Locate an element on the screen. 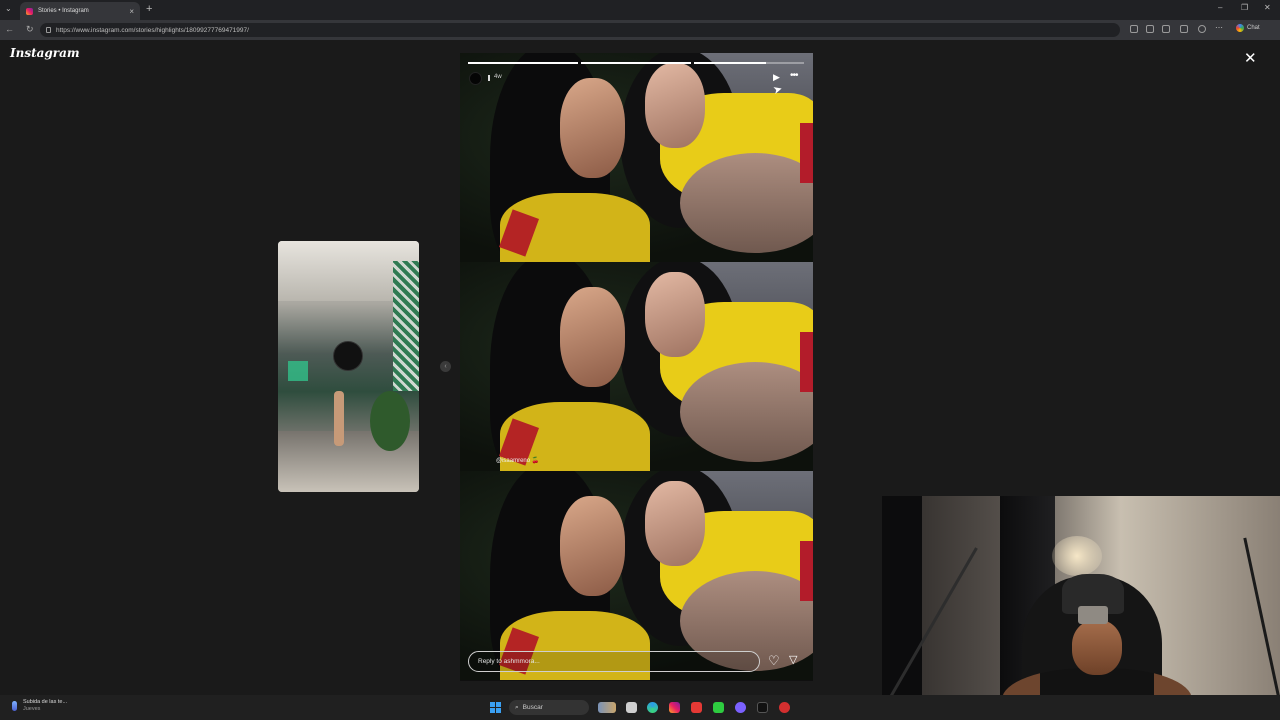 The image size is (1280, 720). previous-story-preview is located at coordinates (348, 366).